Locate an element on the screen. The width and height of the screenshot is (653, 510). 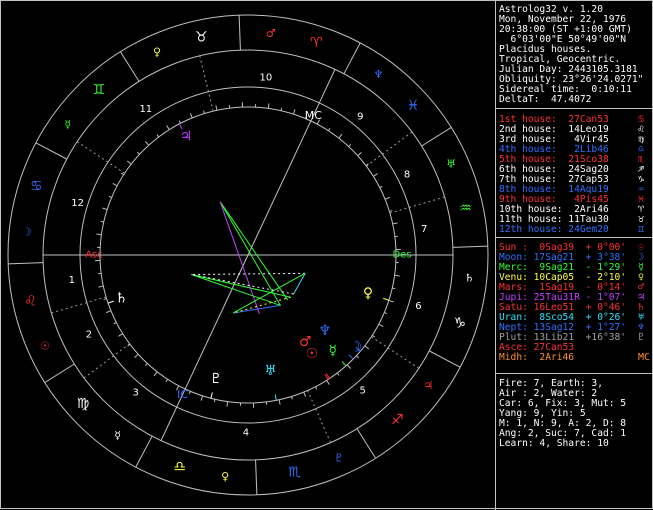
sign-ruler-icon: ☉ is located at coordinates (45, 345).